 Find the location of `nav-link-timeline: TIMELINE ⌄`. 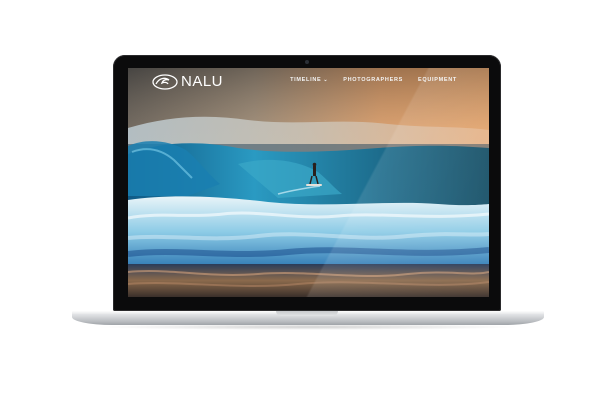

nav-link-timeline: TIMELINE ⌄ is located at coordinates (309, 80).